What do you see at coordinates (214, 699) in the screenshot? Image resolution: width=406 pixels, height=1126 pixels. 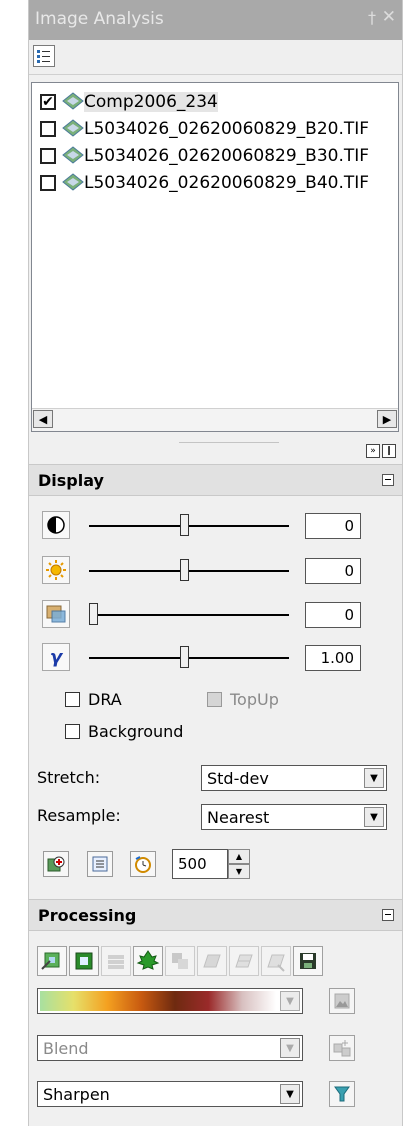 I see `topup-checkbox-box` at bounding box center [214, 699].